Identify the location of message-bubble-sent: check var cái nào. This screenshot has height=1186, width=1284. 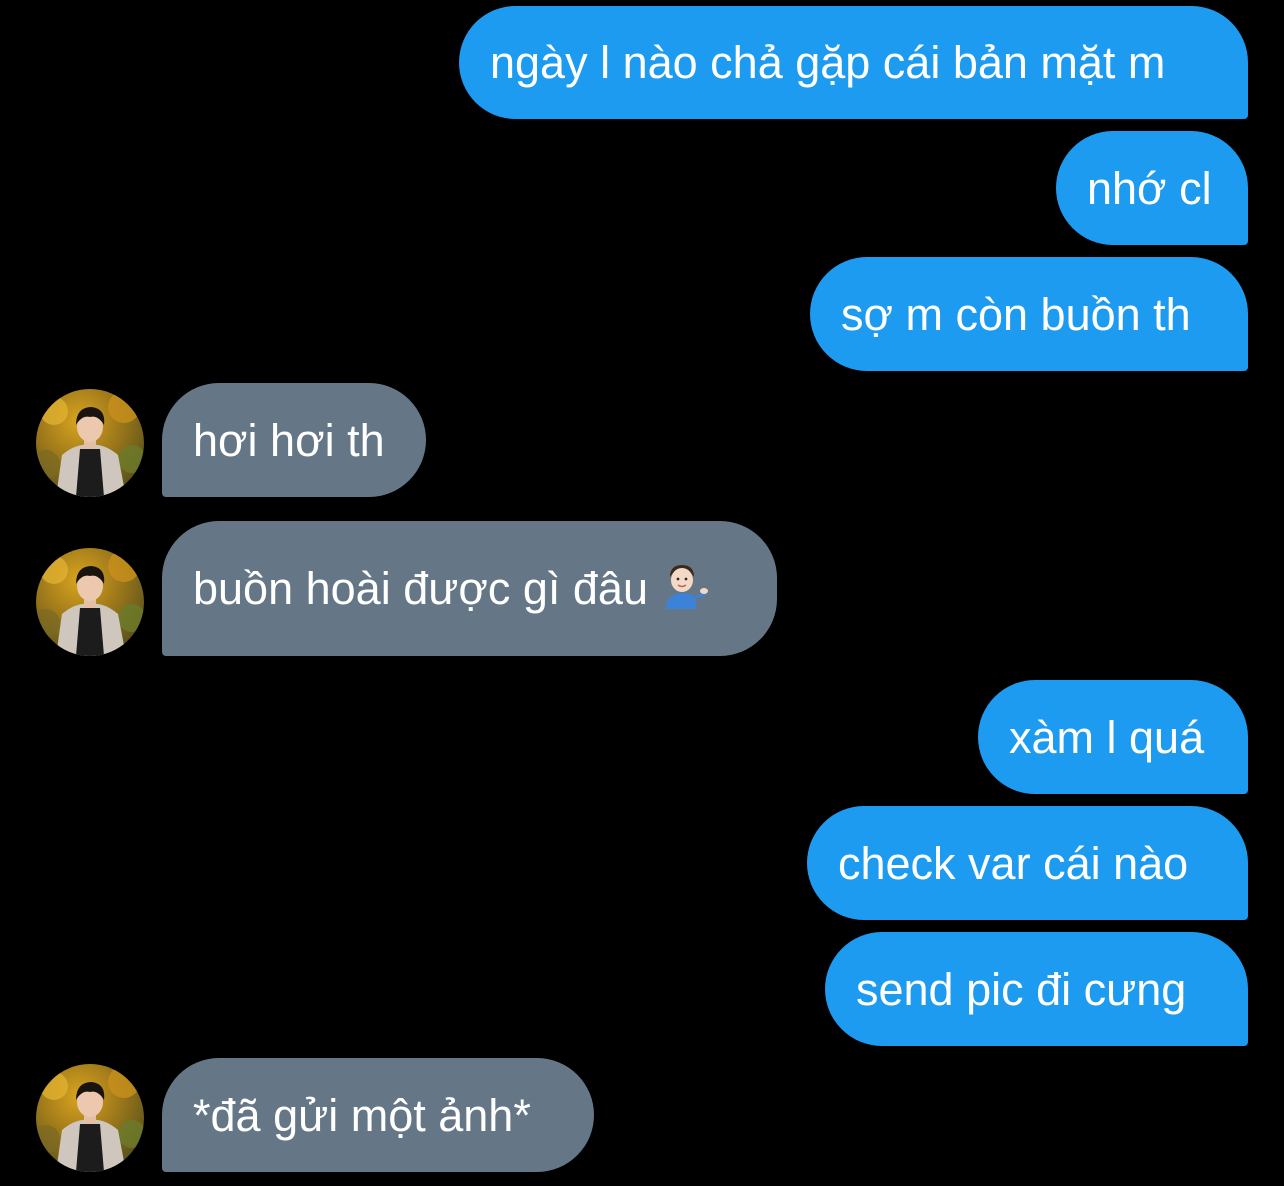
(1027, 863).